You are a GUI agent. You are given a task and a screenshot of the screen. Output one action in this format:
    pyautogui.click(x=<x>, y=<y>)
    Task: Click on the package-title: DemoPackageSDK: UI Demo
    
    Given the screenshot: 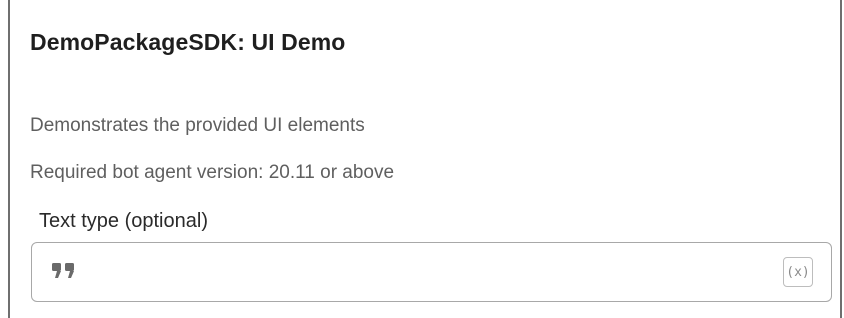 What is the action you would take?
    pyautogui.click(x=188, y=42)
    